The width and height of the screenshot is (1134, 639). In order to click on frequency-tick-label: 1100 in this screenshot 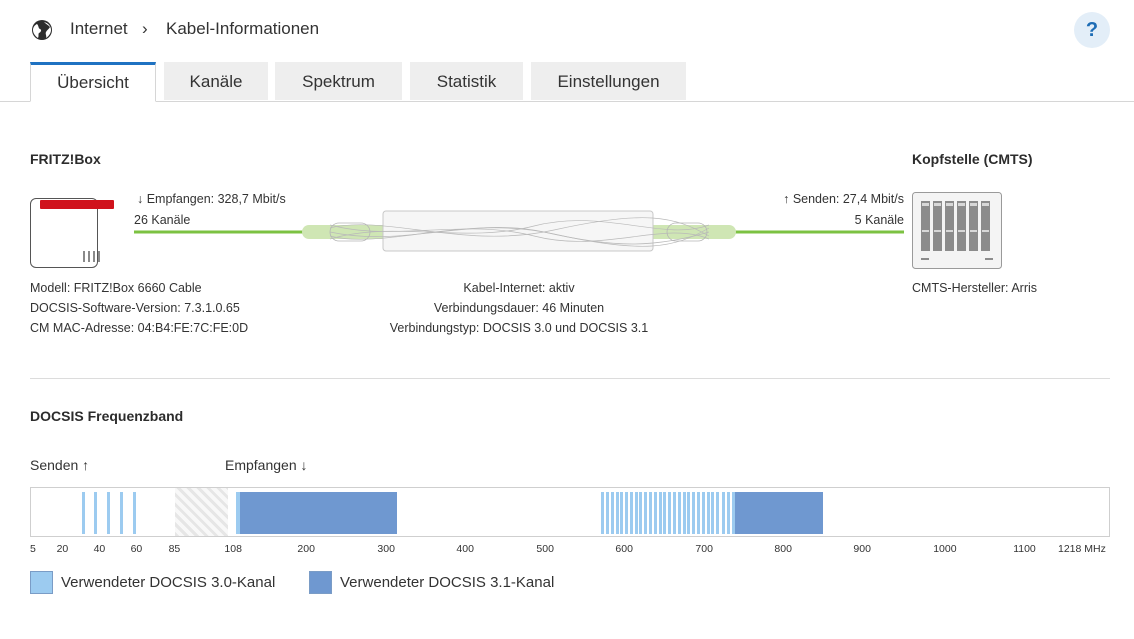, I will do `click(1024, 549)`.